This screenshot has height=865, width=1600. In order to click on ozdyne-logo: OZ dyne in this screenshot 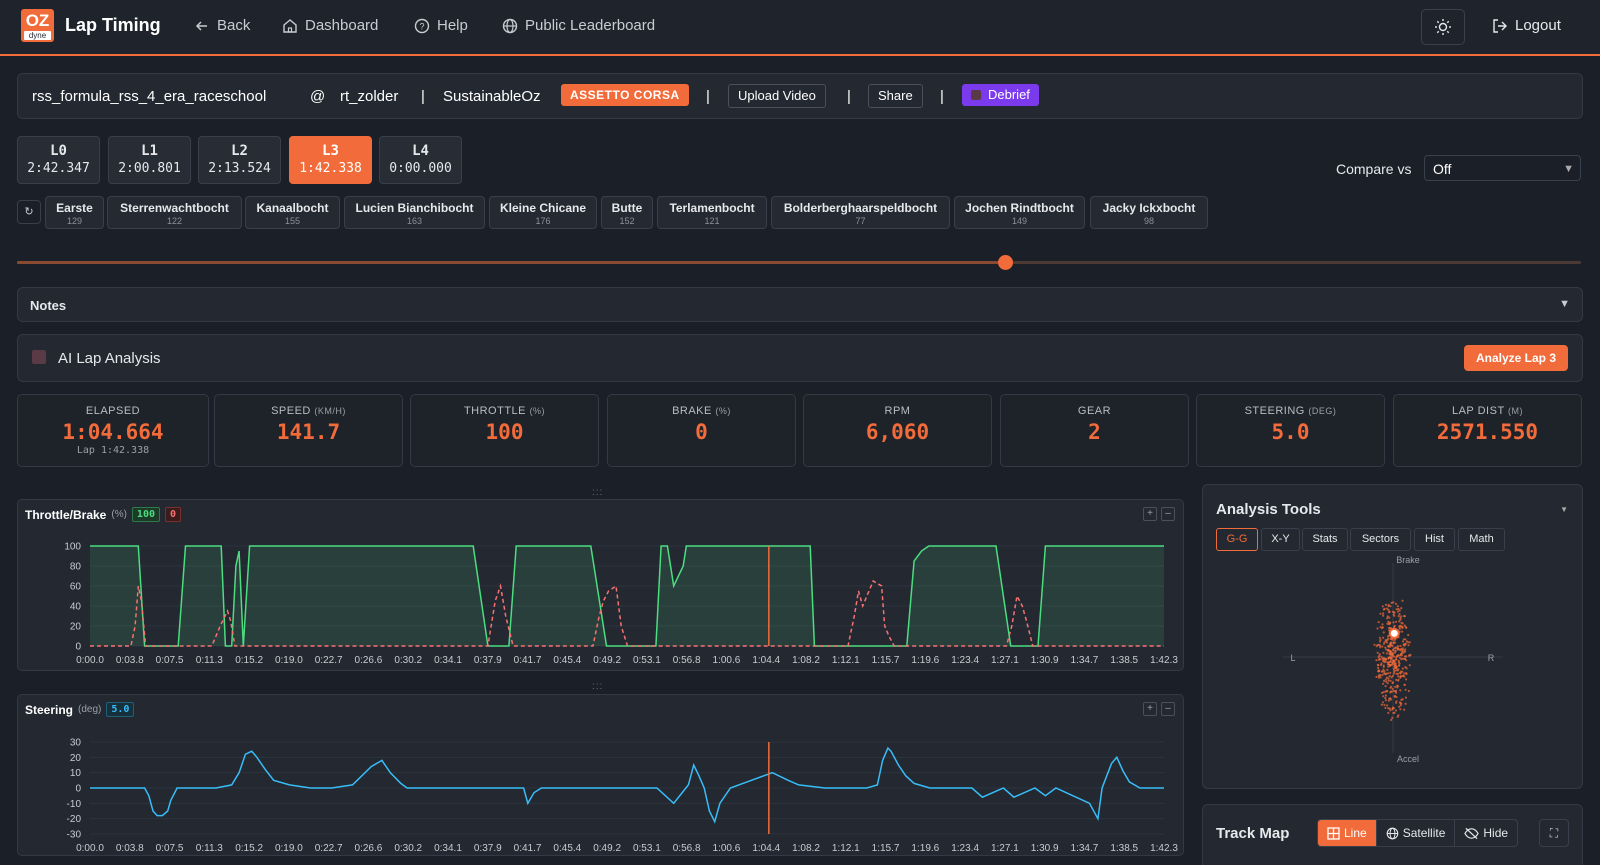, I will do `click(37, 25)`.